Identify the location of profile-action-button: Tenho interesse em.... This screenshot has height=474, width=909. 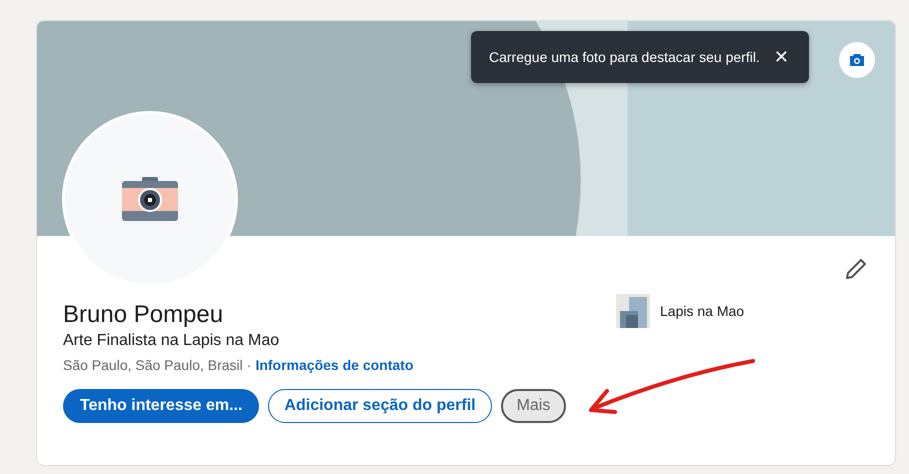
(161, 406).